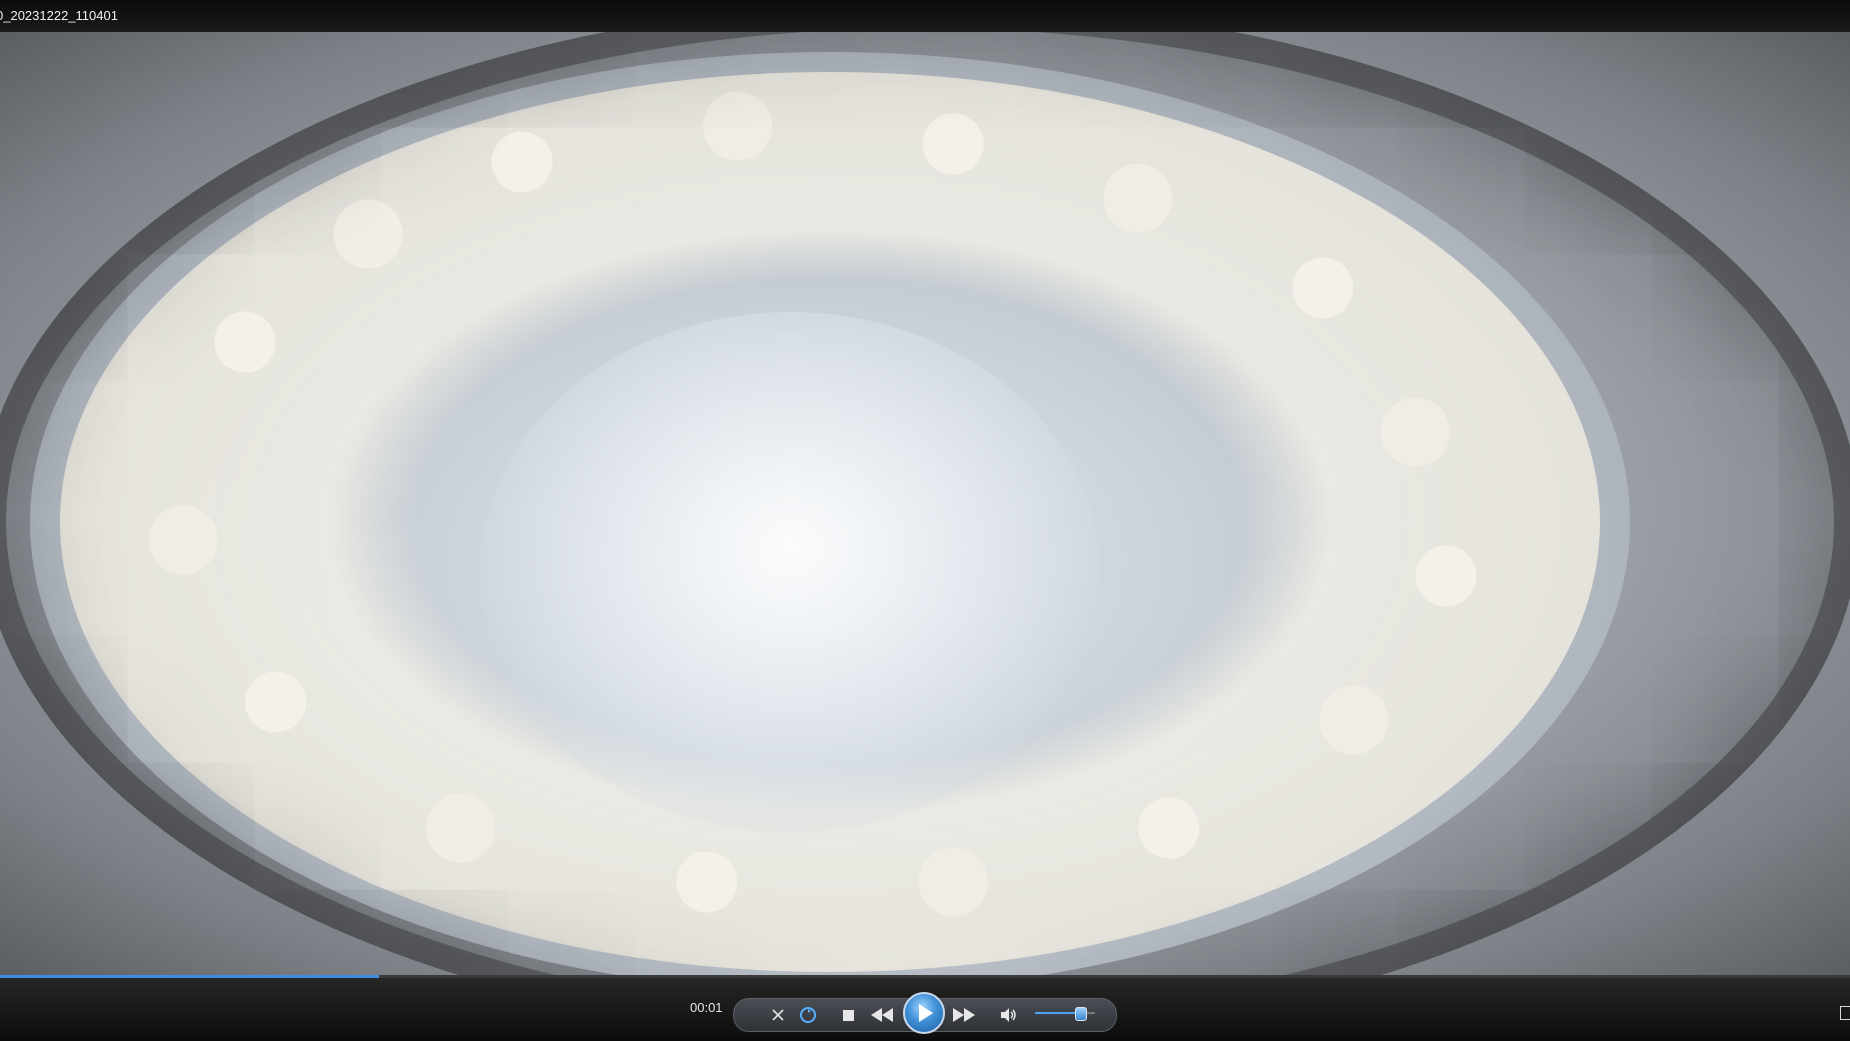  I want to click on window-title: 0_20231222_110401, so click(59, 15).